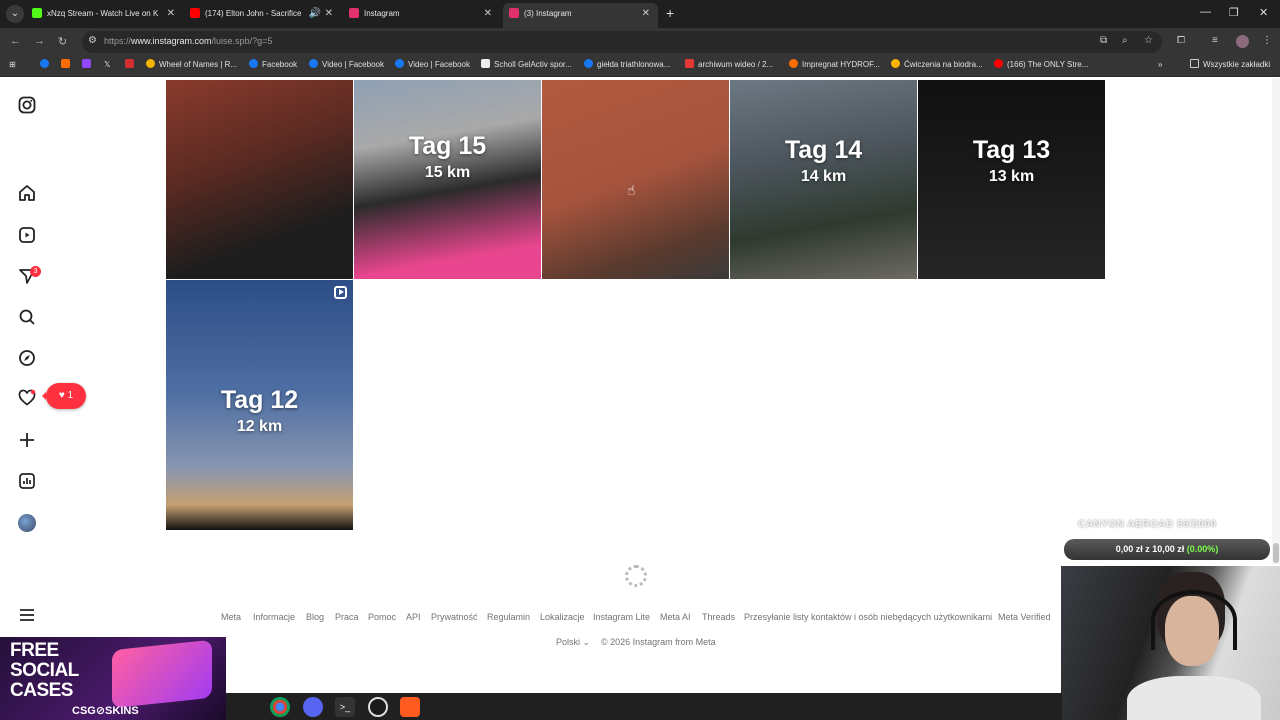 The height and width of the screenshot is (720, 1280). I want to click on tab-kick-stream: xNzq Stream - Watch Live on K ✕, so click(104, 14).